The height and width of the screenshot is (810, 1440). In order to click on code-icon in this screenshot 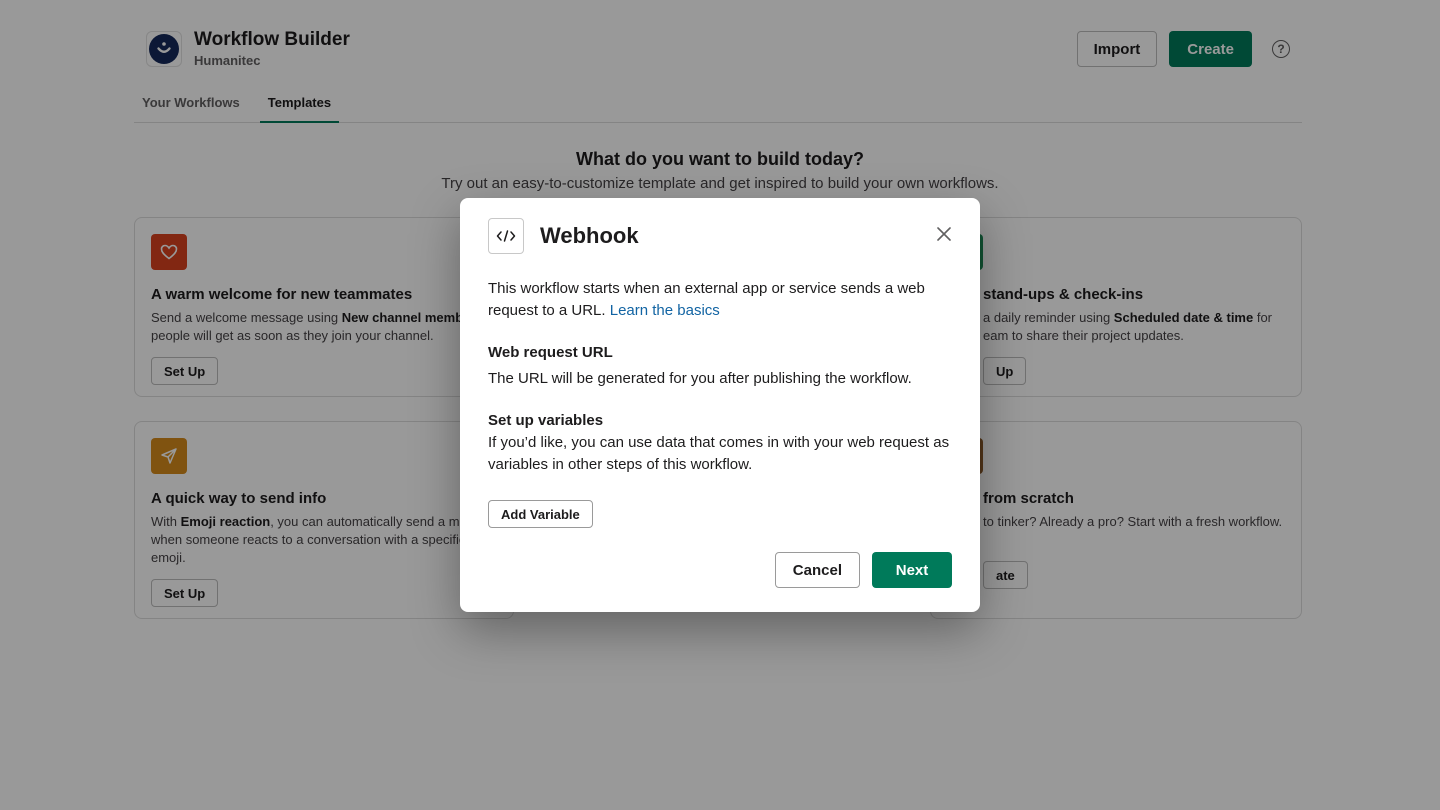, I will do `click(506, 236)`.